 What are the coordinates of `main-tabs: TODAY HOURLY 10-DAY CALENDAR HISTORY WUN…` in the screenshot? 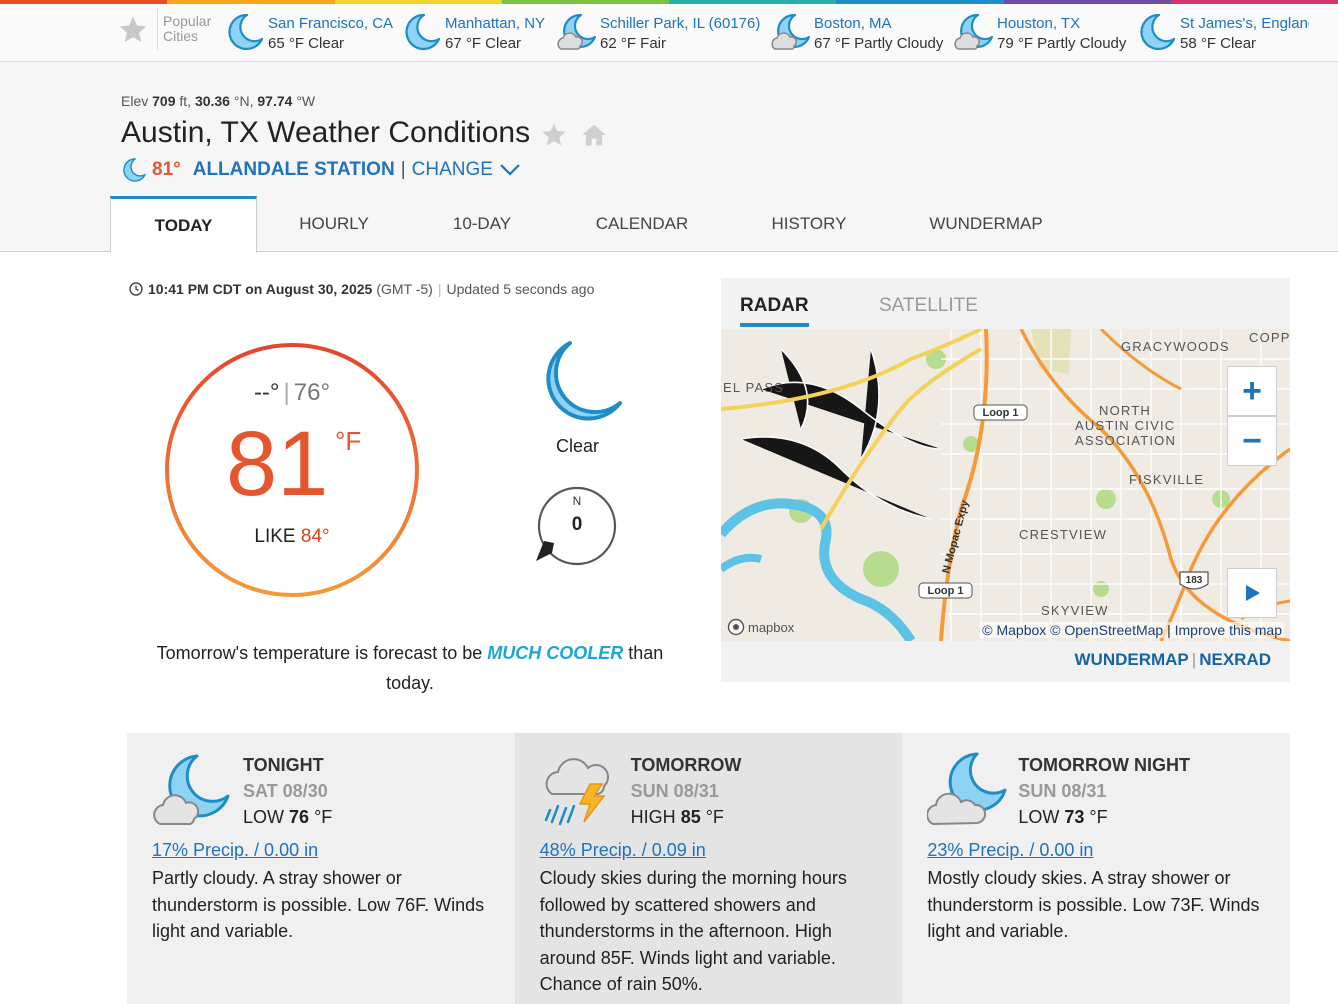 It's located at (597, 224).